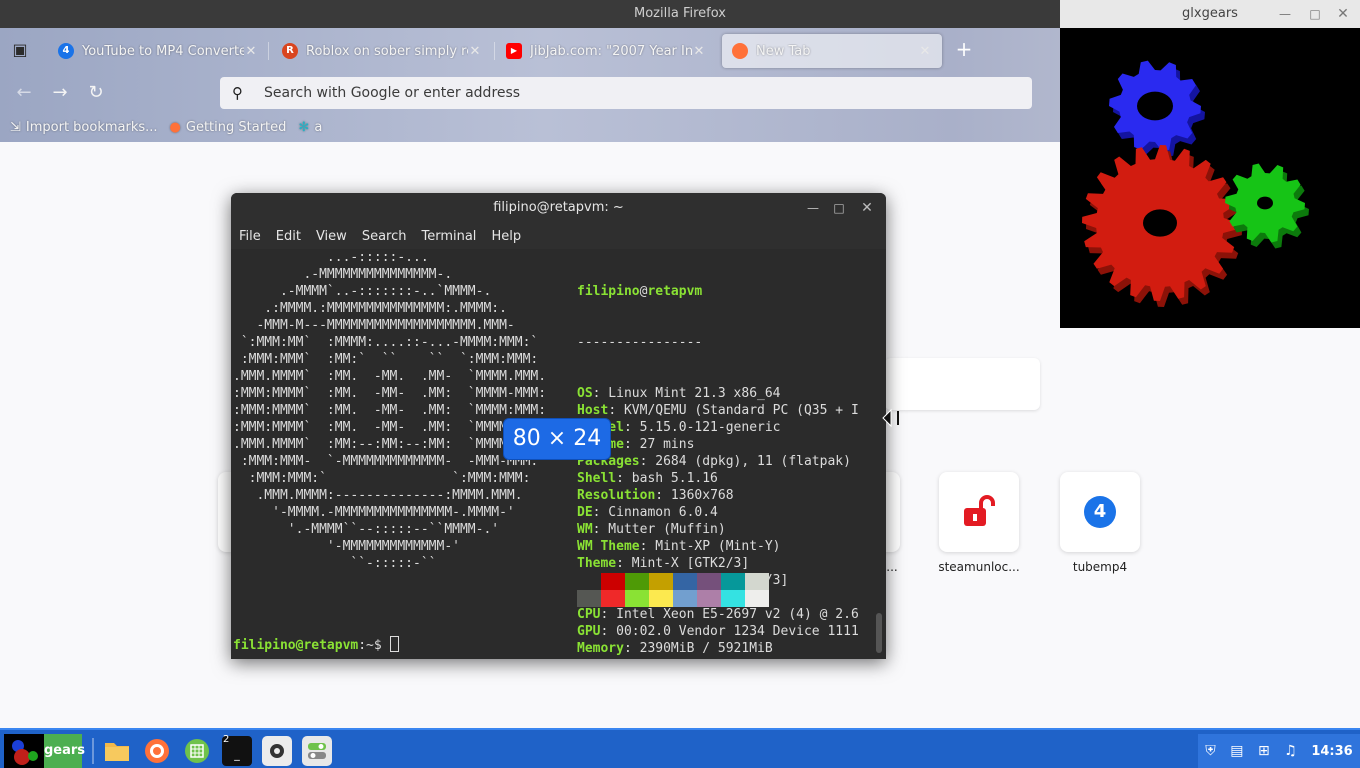 This screenshot has width=1360, height=768. I want to click on glxgears-window: glxgears — □ ✕, so click(1210, 164).